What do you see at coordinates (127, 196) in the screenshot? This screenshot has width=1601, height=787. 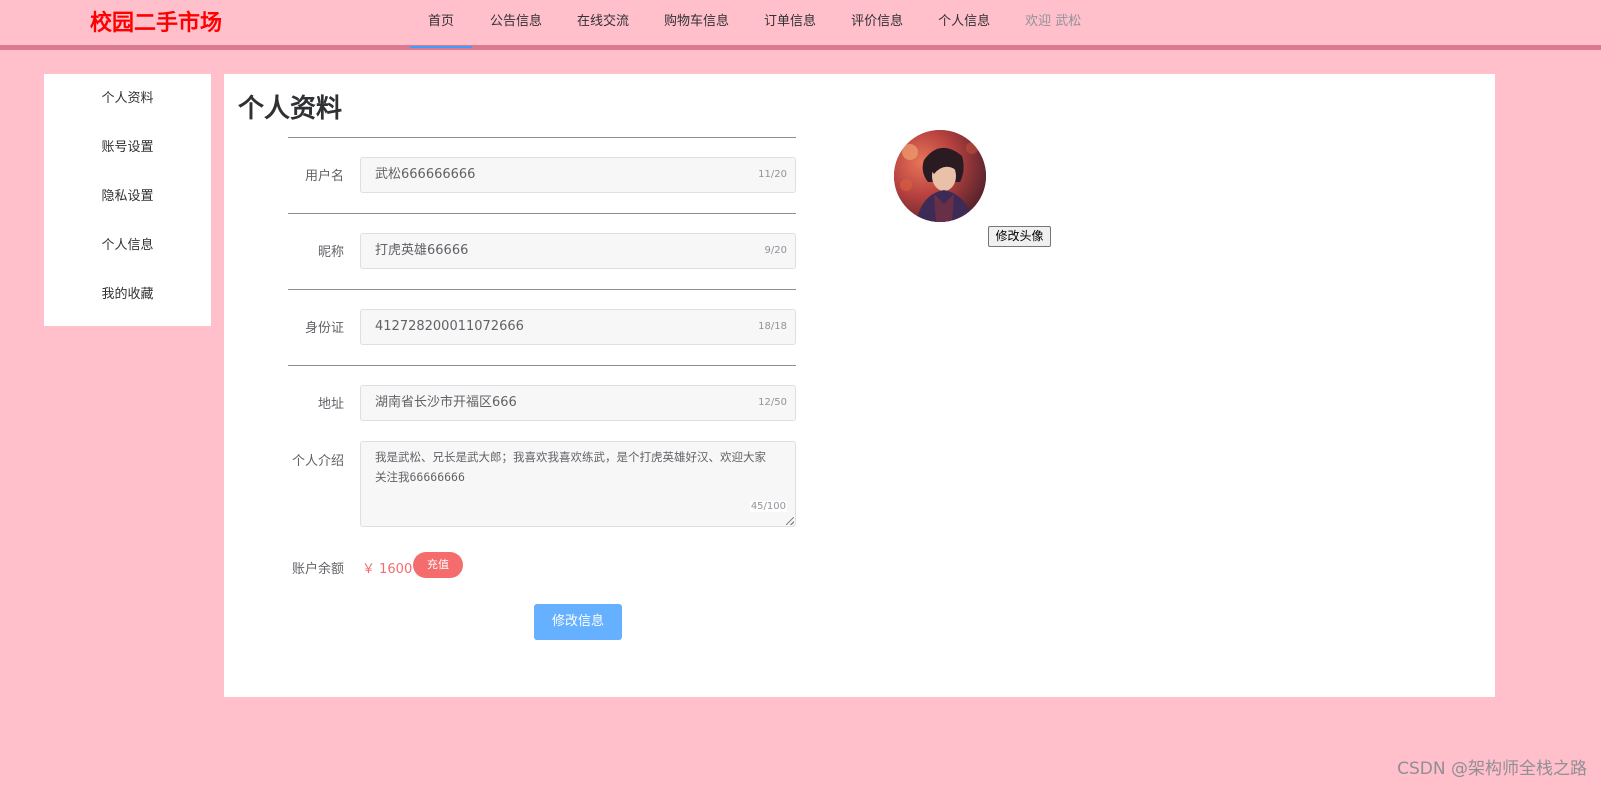 I see `sidebar-item-privacy-settings: 隐私设置` at bounding box center [127, 196].